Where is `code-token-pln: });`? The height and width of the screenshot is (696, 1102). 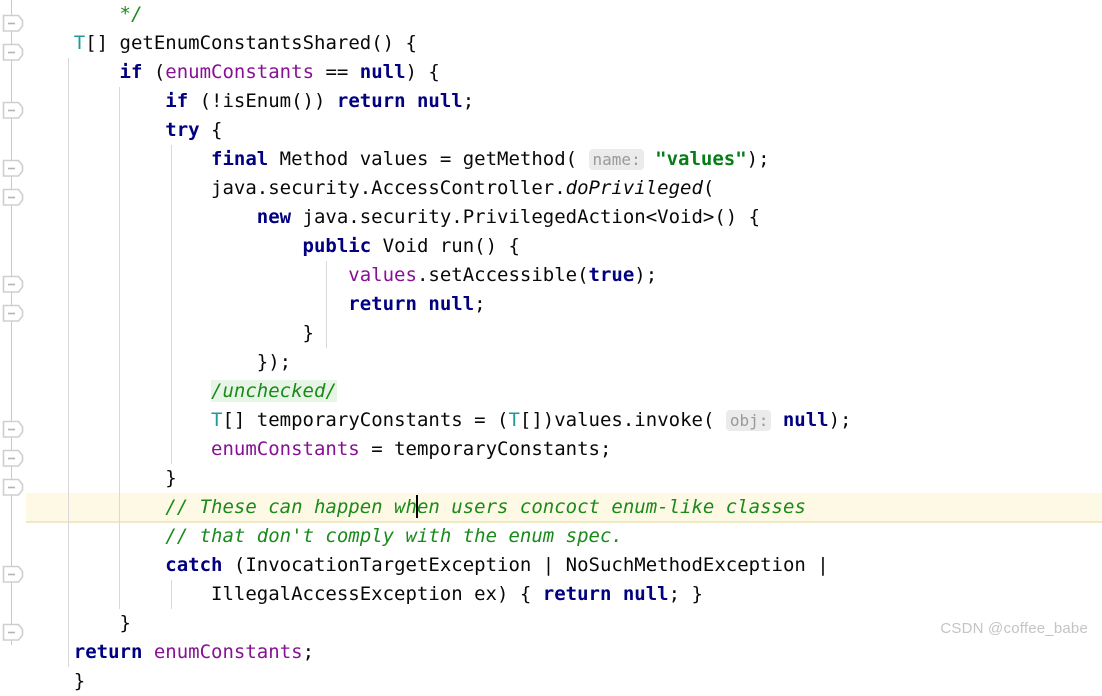 code-token-pln: }); is located at coordinates (160, 362).